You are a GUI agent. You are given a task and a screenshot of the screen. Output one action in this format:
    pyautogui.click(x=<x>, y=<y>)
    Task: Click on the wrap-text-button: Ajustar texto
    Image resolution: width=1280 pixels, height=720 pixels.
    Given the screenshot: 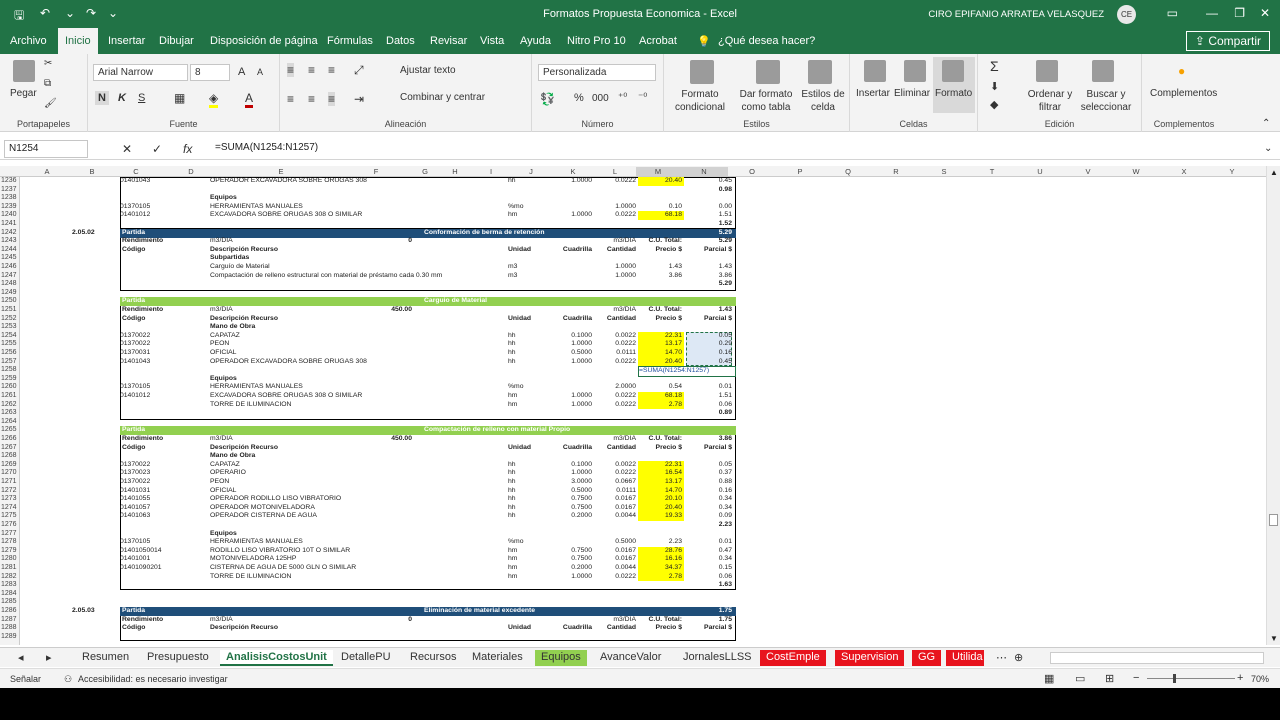 What is the action you would take?
    pyautogui.click(x=428, y=70)
    